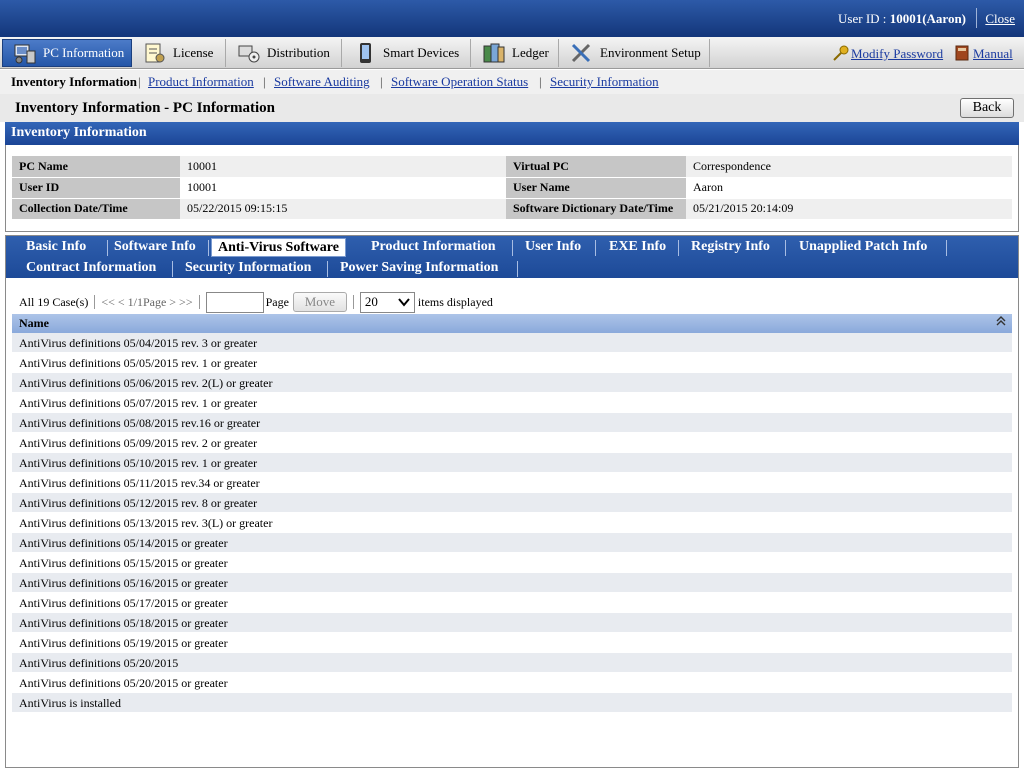 This screenshot has width=1024, height=768. What do you see at coordinates (96, 188) in the screenshot?
I see `info-label: User ID` at bounding box center [96, 188].